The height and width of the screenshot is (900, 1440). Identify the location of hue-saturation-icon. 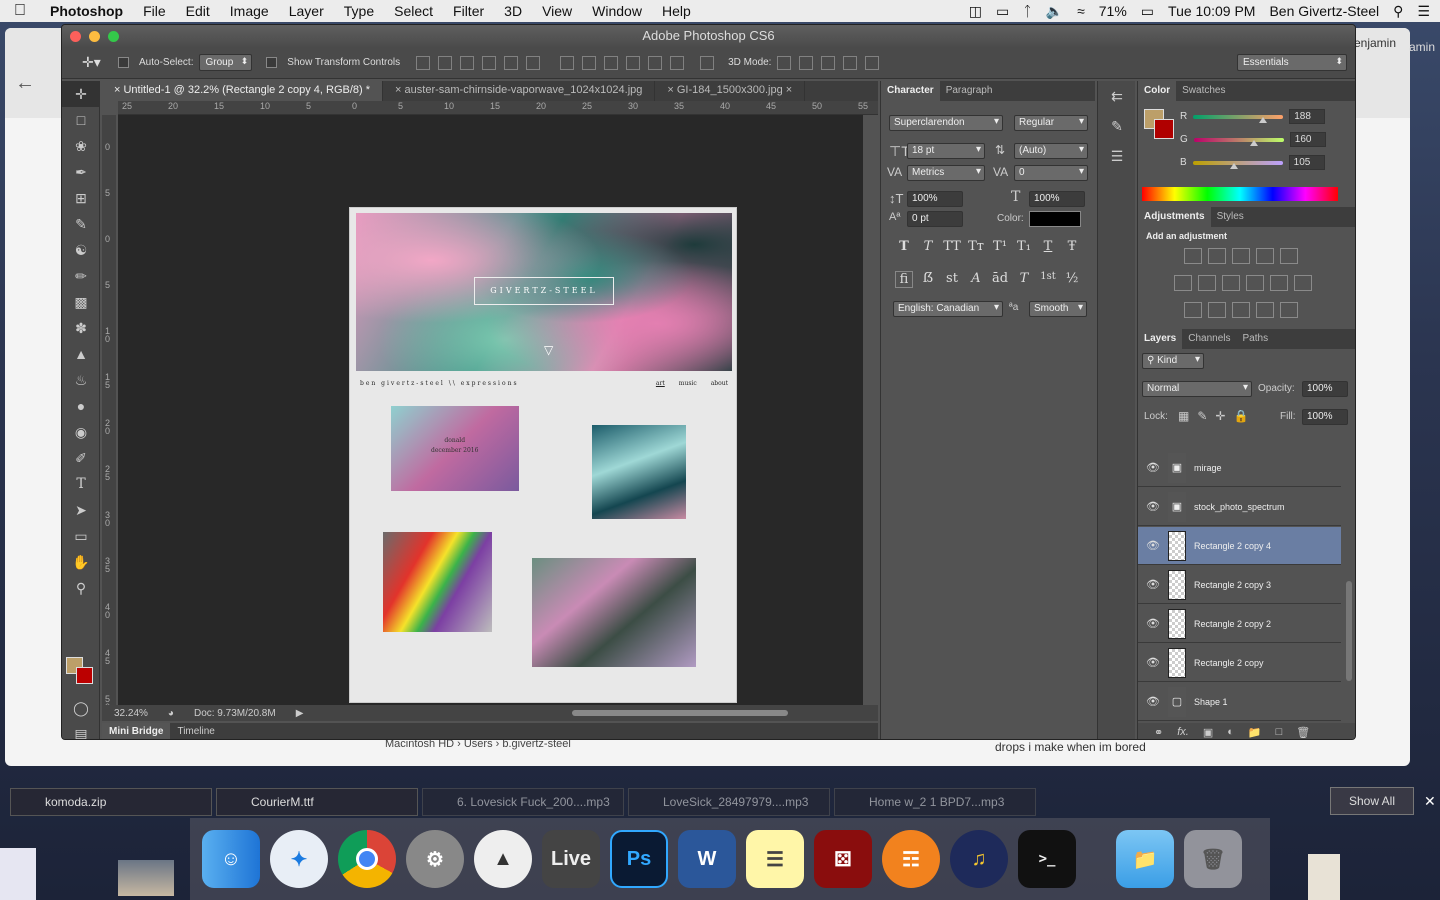
(1207, 283).